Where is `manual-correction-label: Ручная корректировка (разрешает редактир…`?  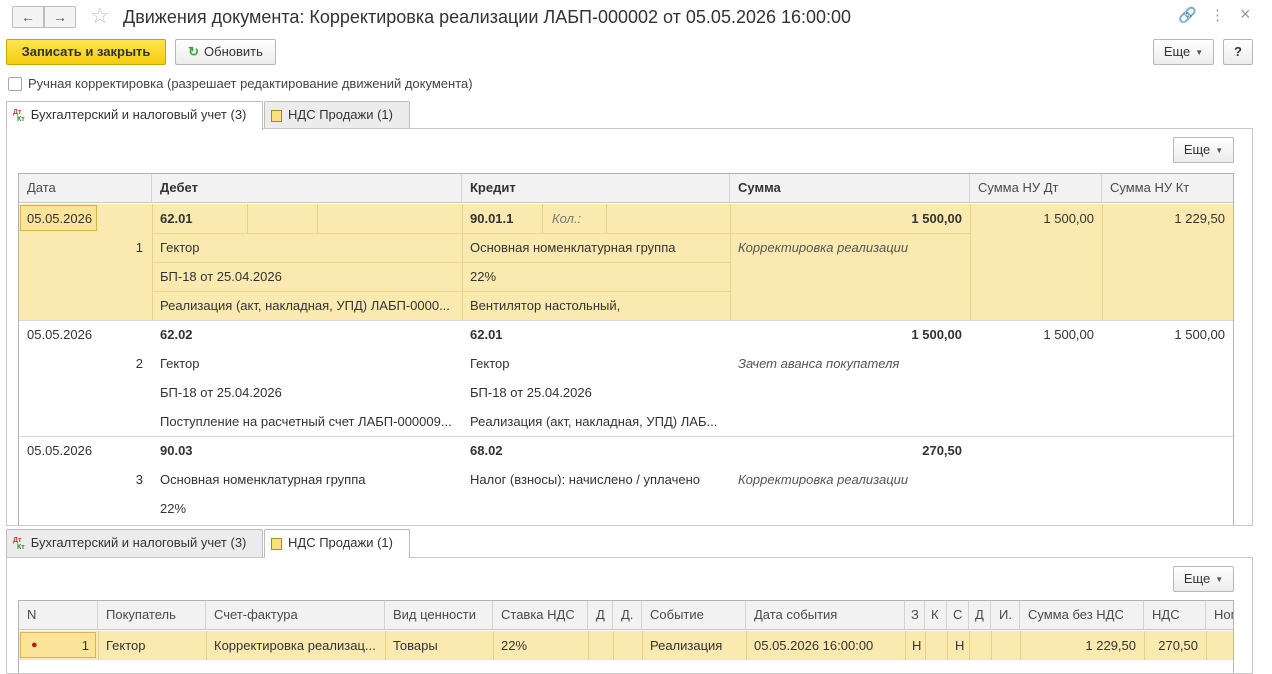
manual-correction-label: Ручная корректировка (разрешает редактир… is located at coordinates (250, 83).